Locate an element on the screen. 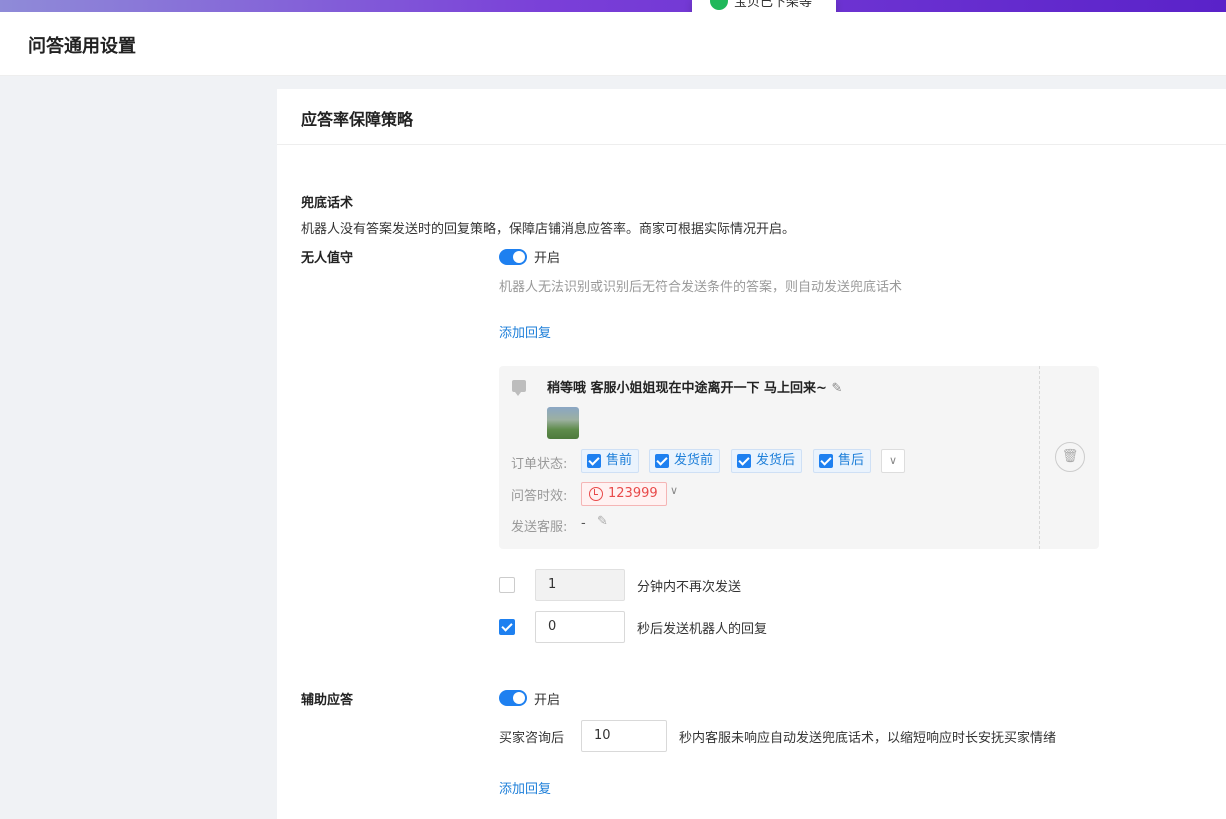 The image size is (1226, 819). no-resend-checkbox is located at coordinates (507, 585).